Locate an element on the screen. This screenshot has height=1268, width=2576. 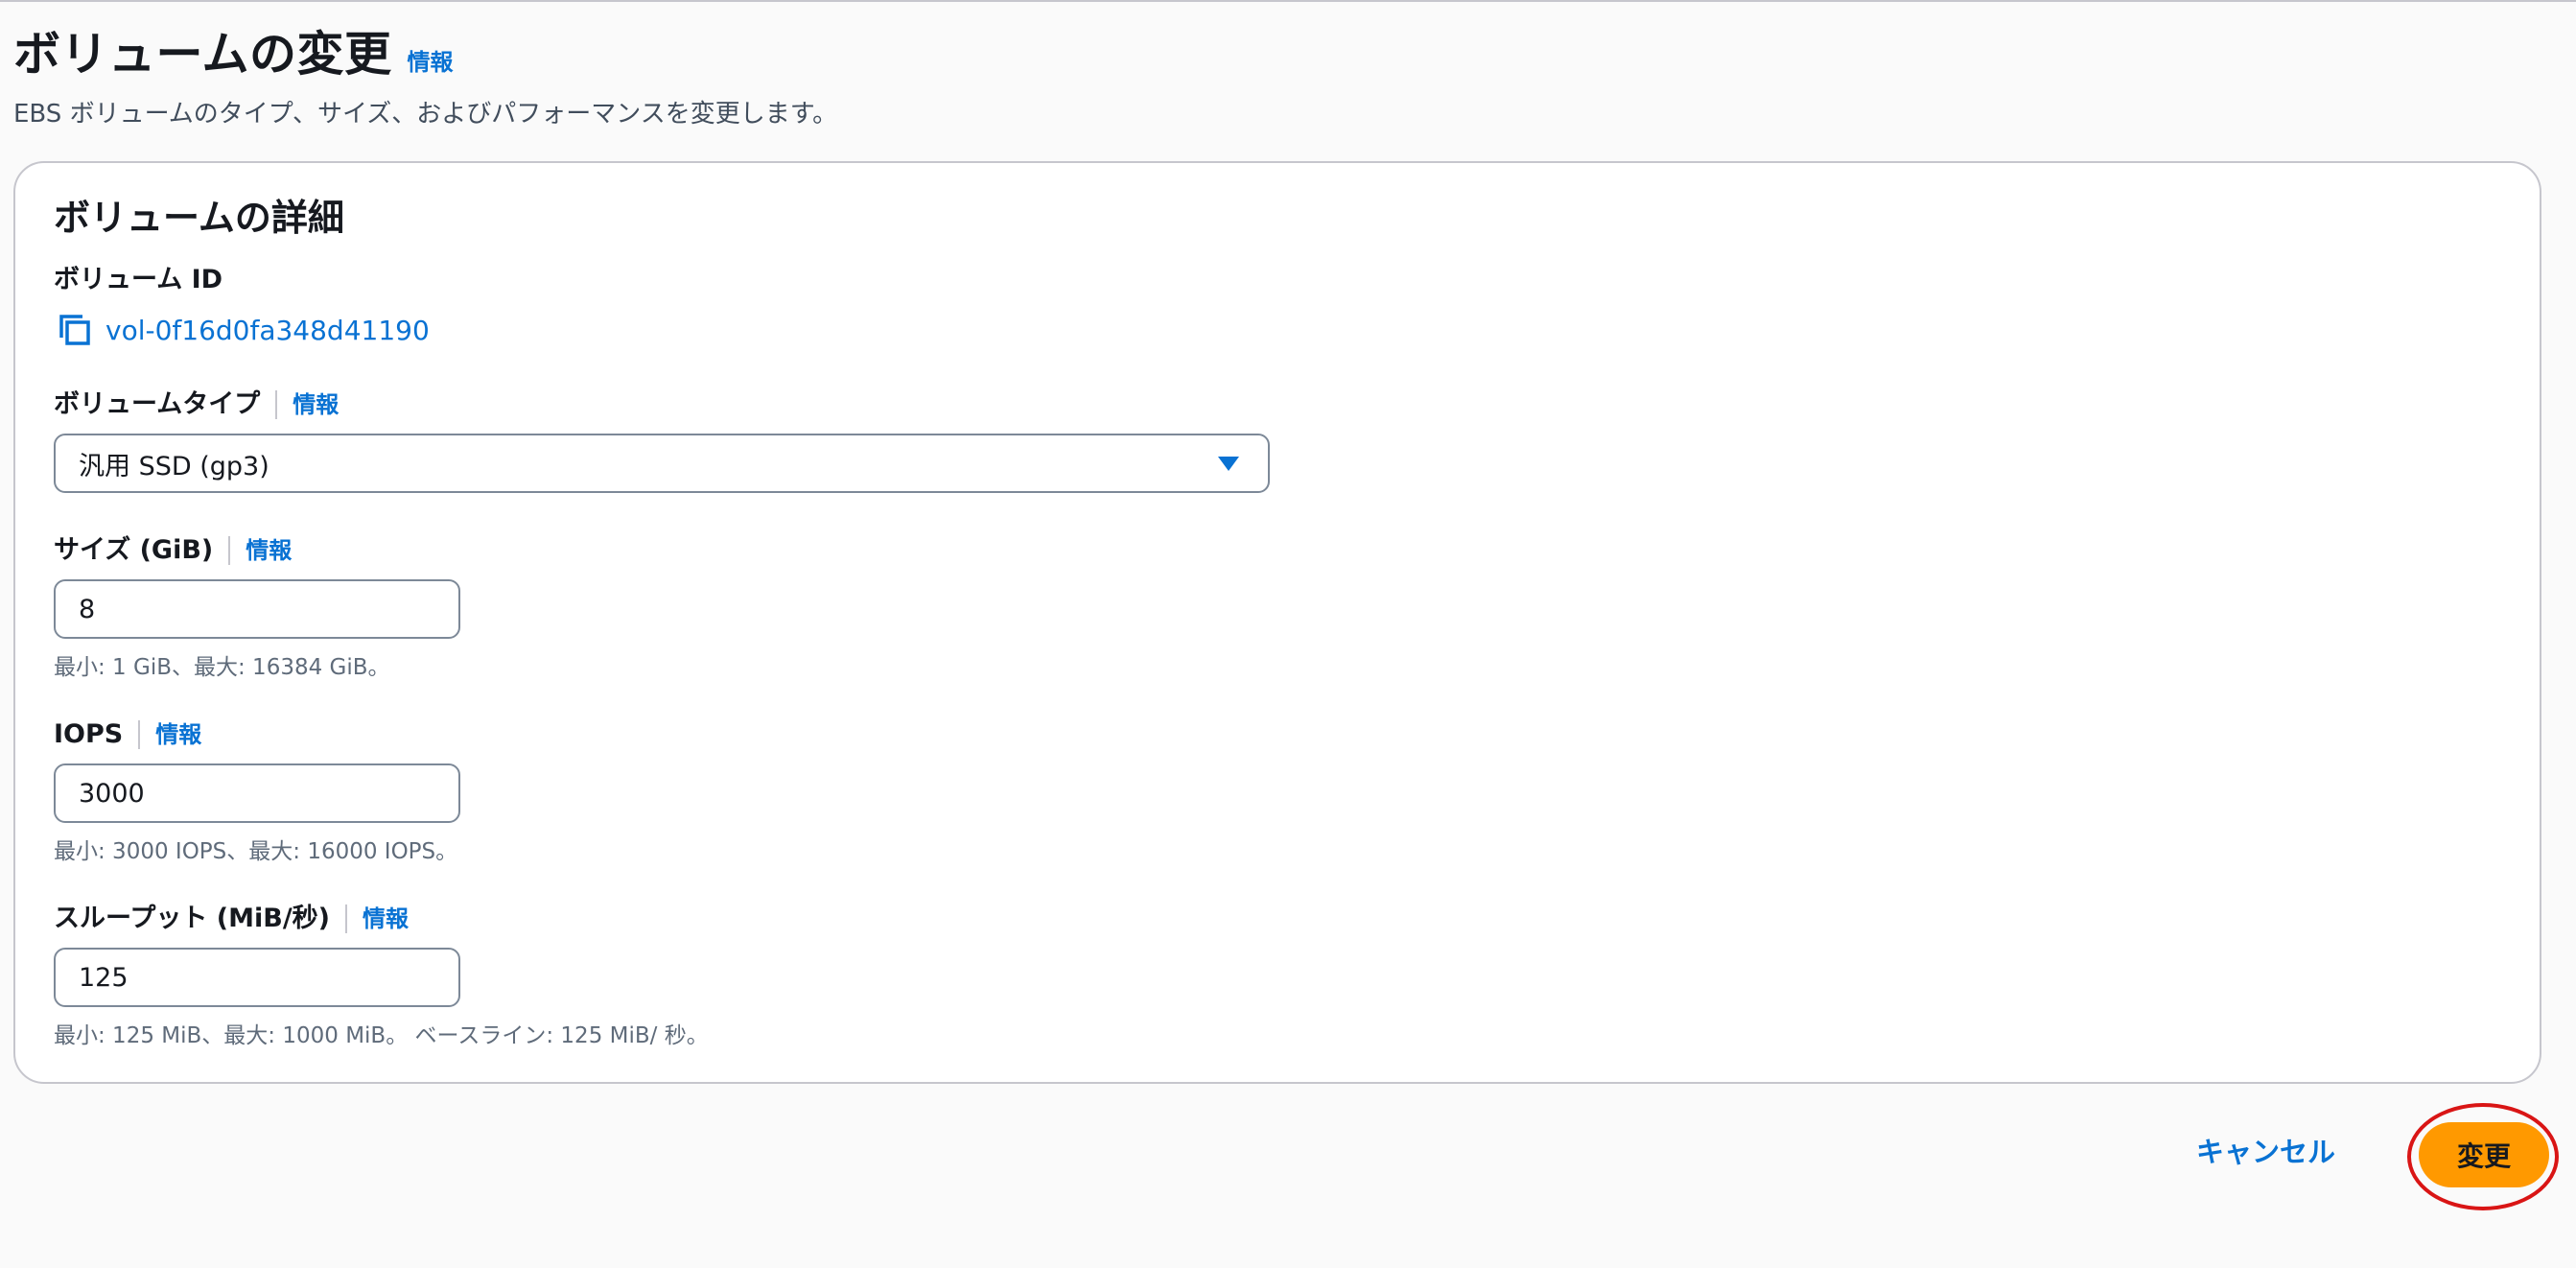
size-hint: 最小: 1 GiB、最大: 16384 GiB。 is located at coordinates (222, 667).